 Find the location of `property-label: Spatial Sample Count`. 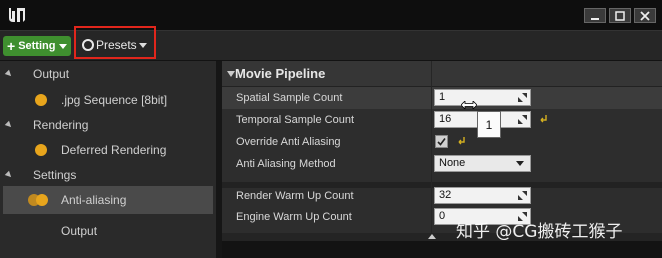

property-label: Spatial Sample Count is located at coordinates (289, 98).